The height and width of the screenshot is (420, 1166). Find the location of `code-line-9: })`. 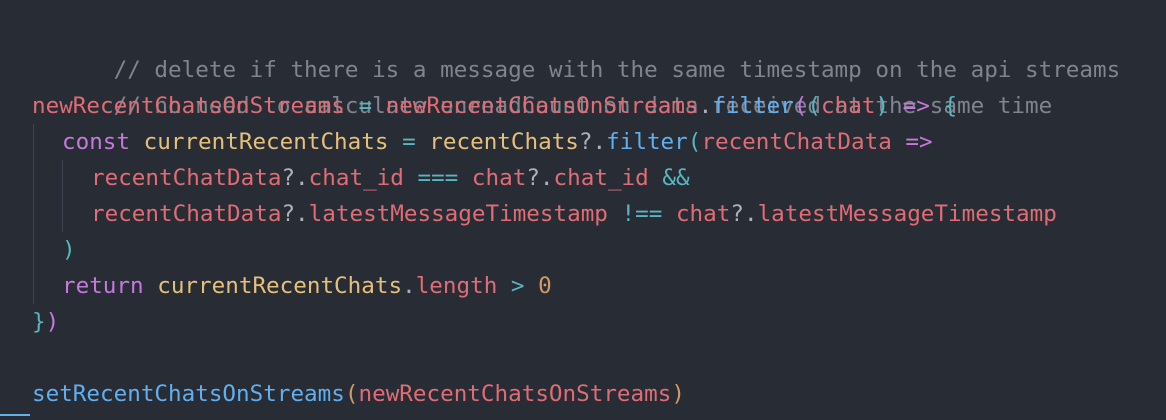

code-line-9: }) is located at coordinates (599, 322).